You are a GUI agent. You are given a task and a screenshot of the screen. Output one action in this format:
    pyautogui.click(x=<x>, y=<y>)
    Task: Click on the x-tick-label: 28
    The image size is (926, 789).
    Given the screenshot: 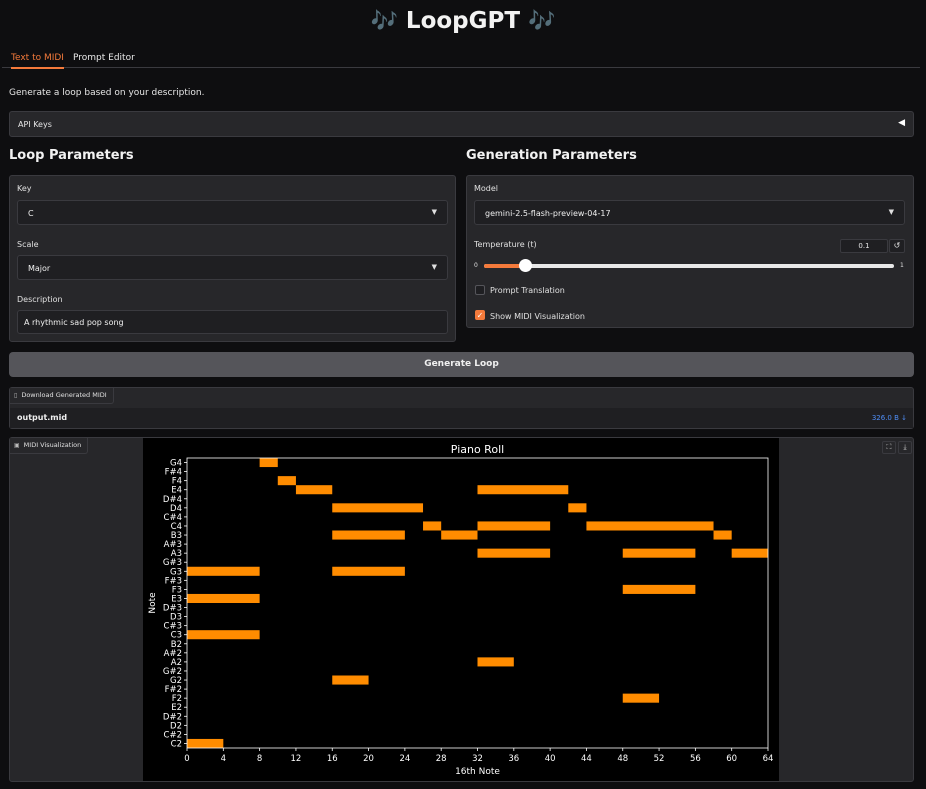 What is the action you would take?
    pyautogui.click(x=441, y=759)
    